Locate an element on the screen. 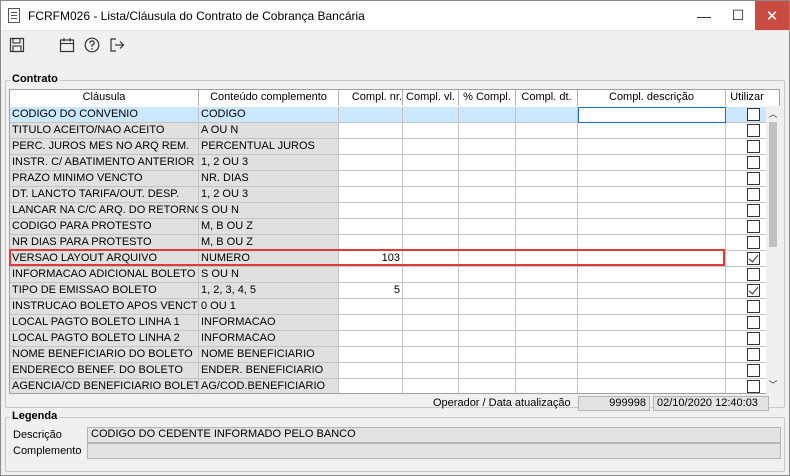 This screenshot has width=790, height=476. table-row: DT. LANCTO TARIFA/OUT. DESP. 1, 2 OU 3 is located at coordinates (389, 195).